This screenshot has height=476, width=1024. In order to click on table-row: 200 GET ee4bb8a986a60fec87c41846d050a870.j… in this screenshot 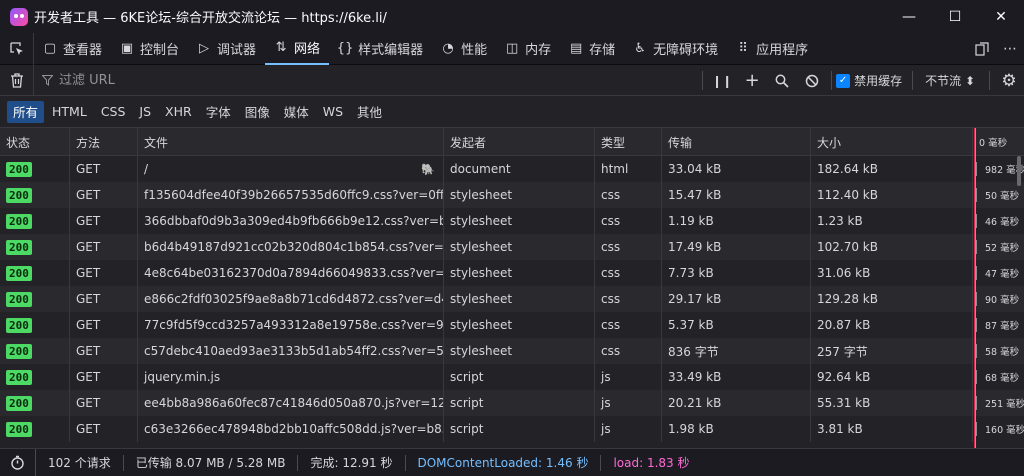, I will do `click(512, 403)`.